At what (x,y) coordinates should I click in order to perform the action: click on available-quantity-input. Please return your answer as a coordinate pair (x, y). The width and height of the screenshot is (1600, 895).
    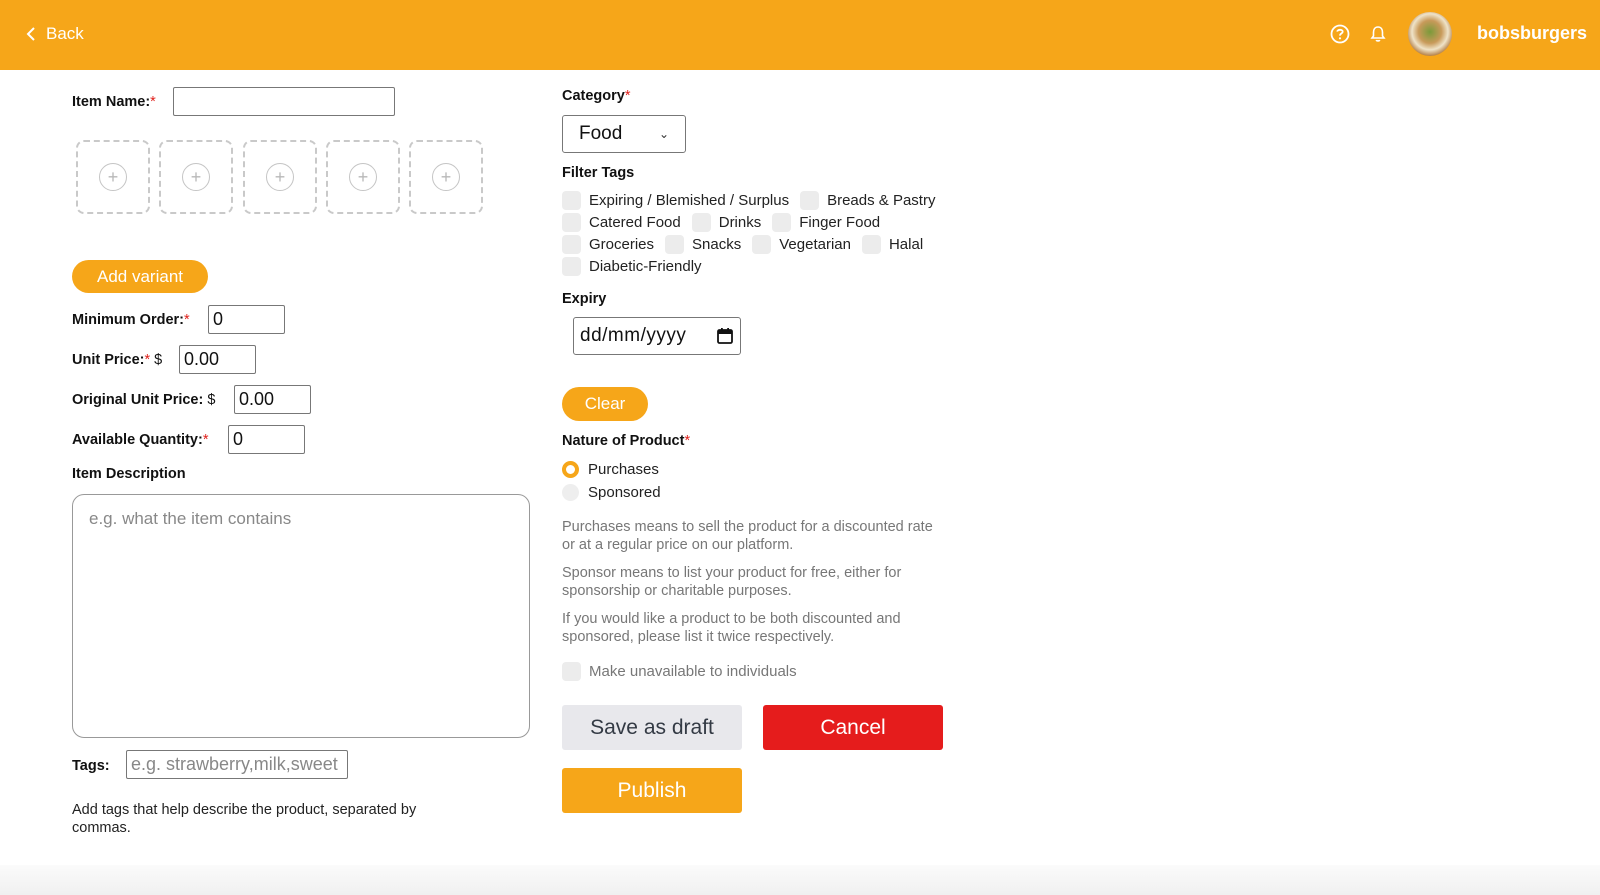
    Looking at the image, I should click on (266, 439).